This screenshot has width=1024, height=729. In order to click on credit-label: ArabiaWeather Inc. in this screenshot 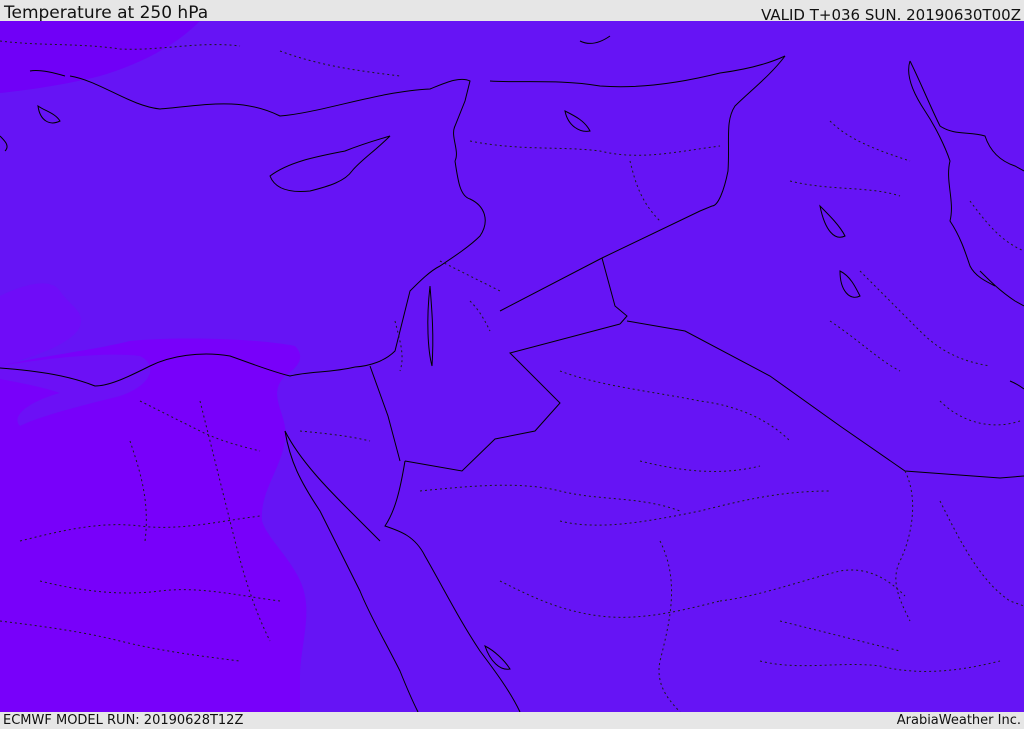, I will do `click(958, 720)`.